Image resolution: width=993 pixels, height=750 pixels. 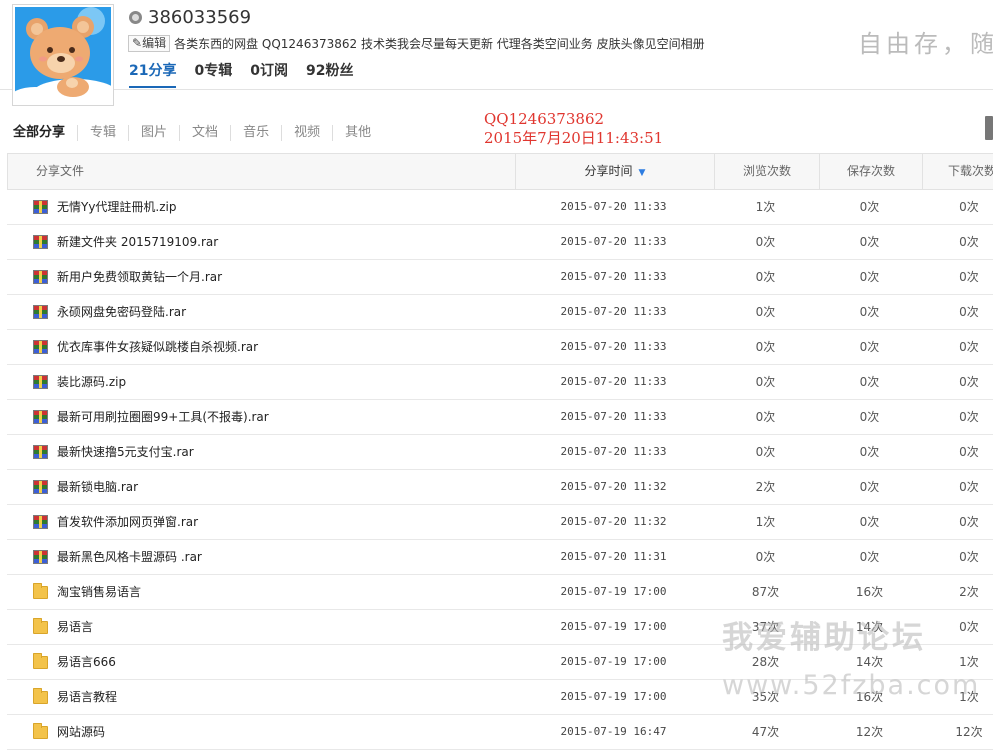 What do you see at coordinates (129, 557) in the screenshot?
I see `file-name: 最新黑色风格卡盟源码 .rar` at bounding box center [129, 557].